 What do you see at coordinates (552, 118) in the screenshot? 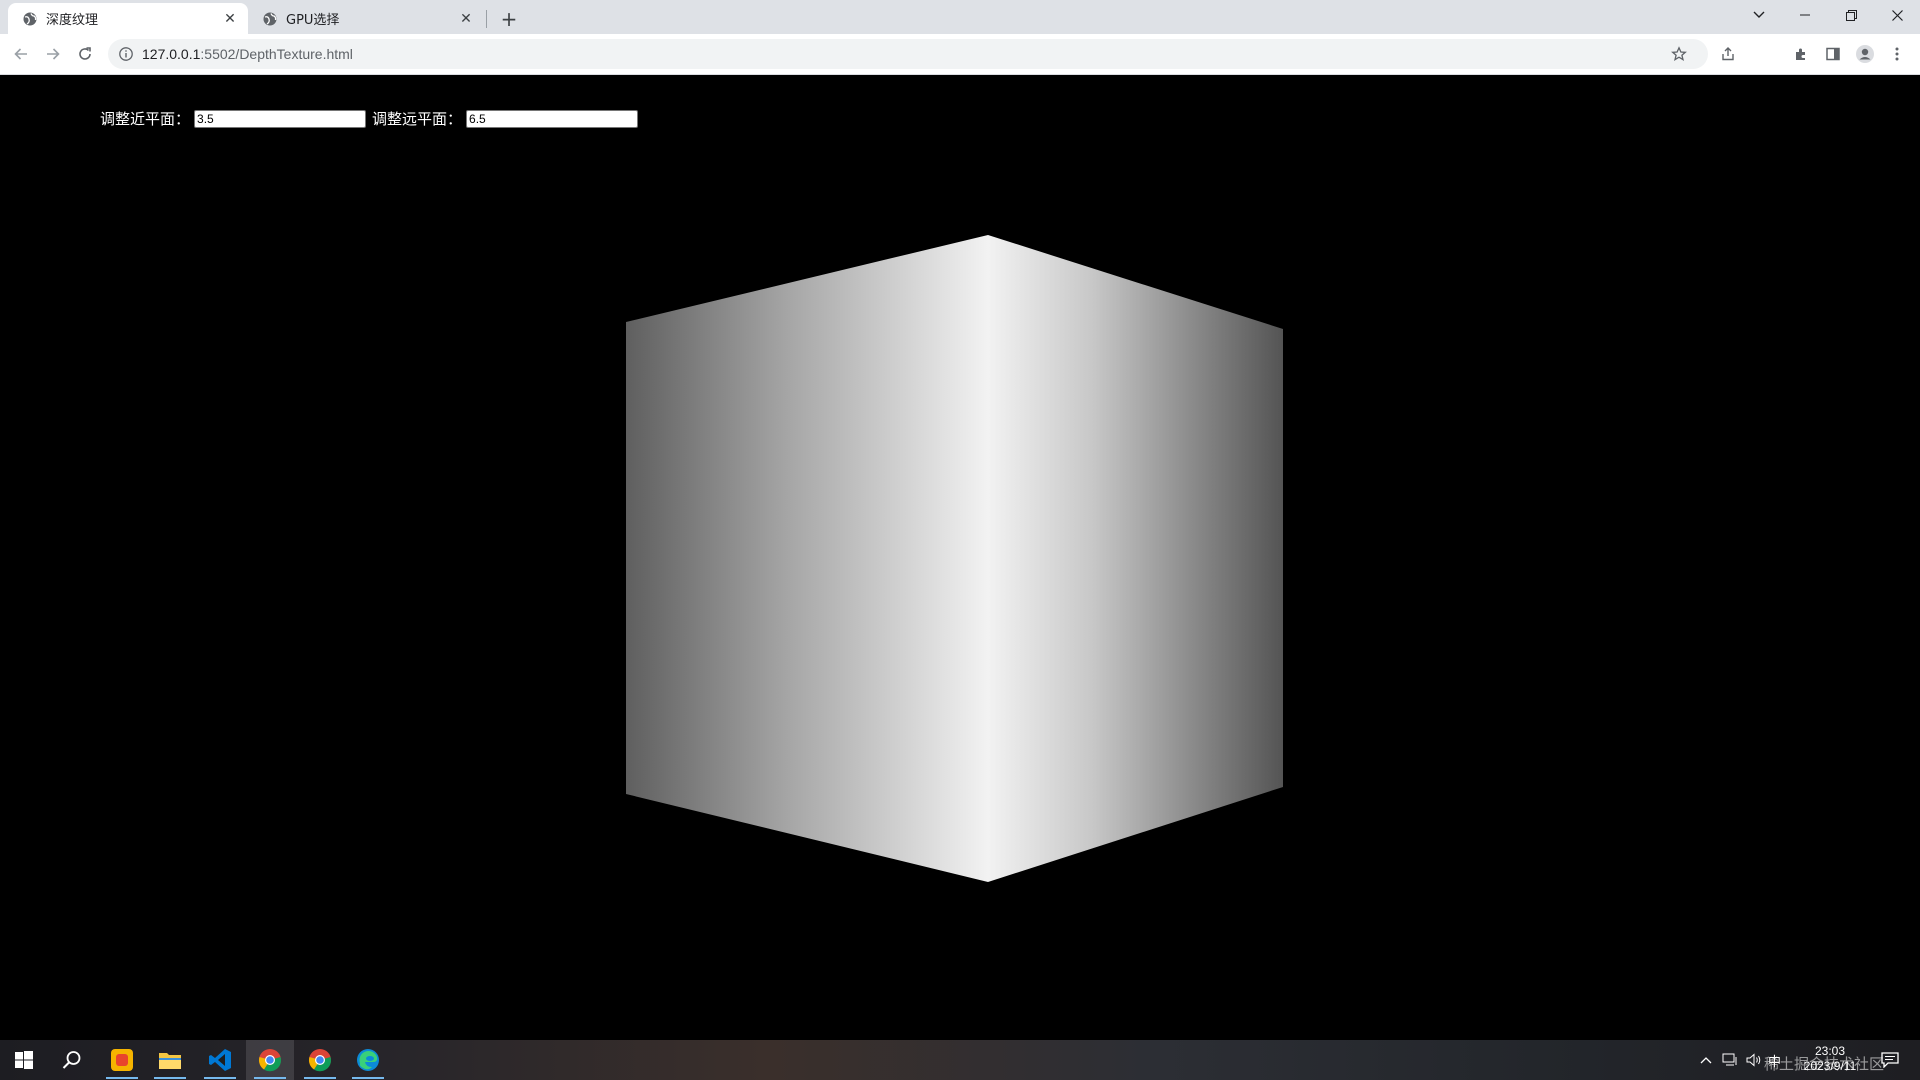
I see `far-plane-input` at bounding box center [552, 118].